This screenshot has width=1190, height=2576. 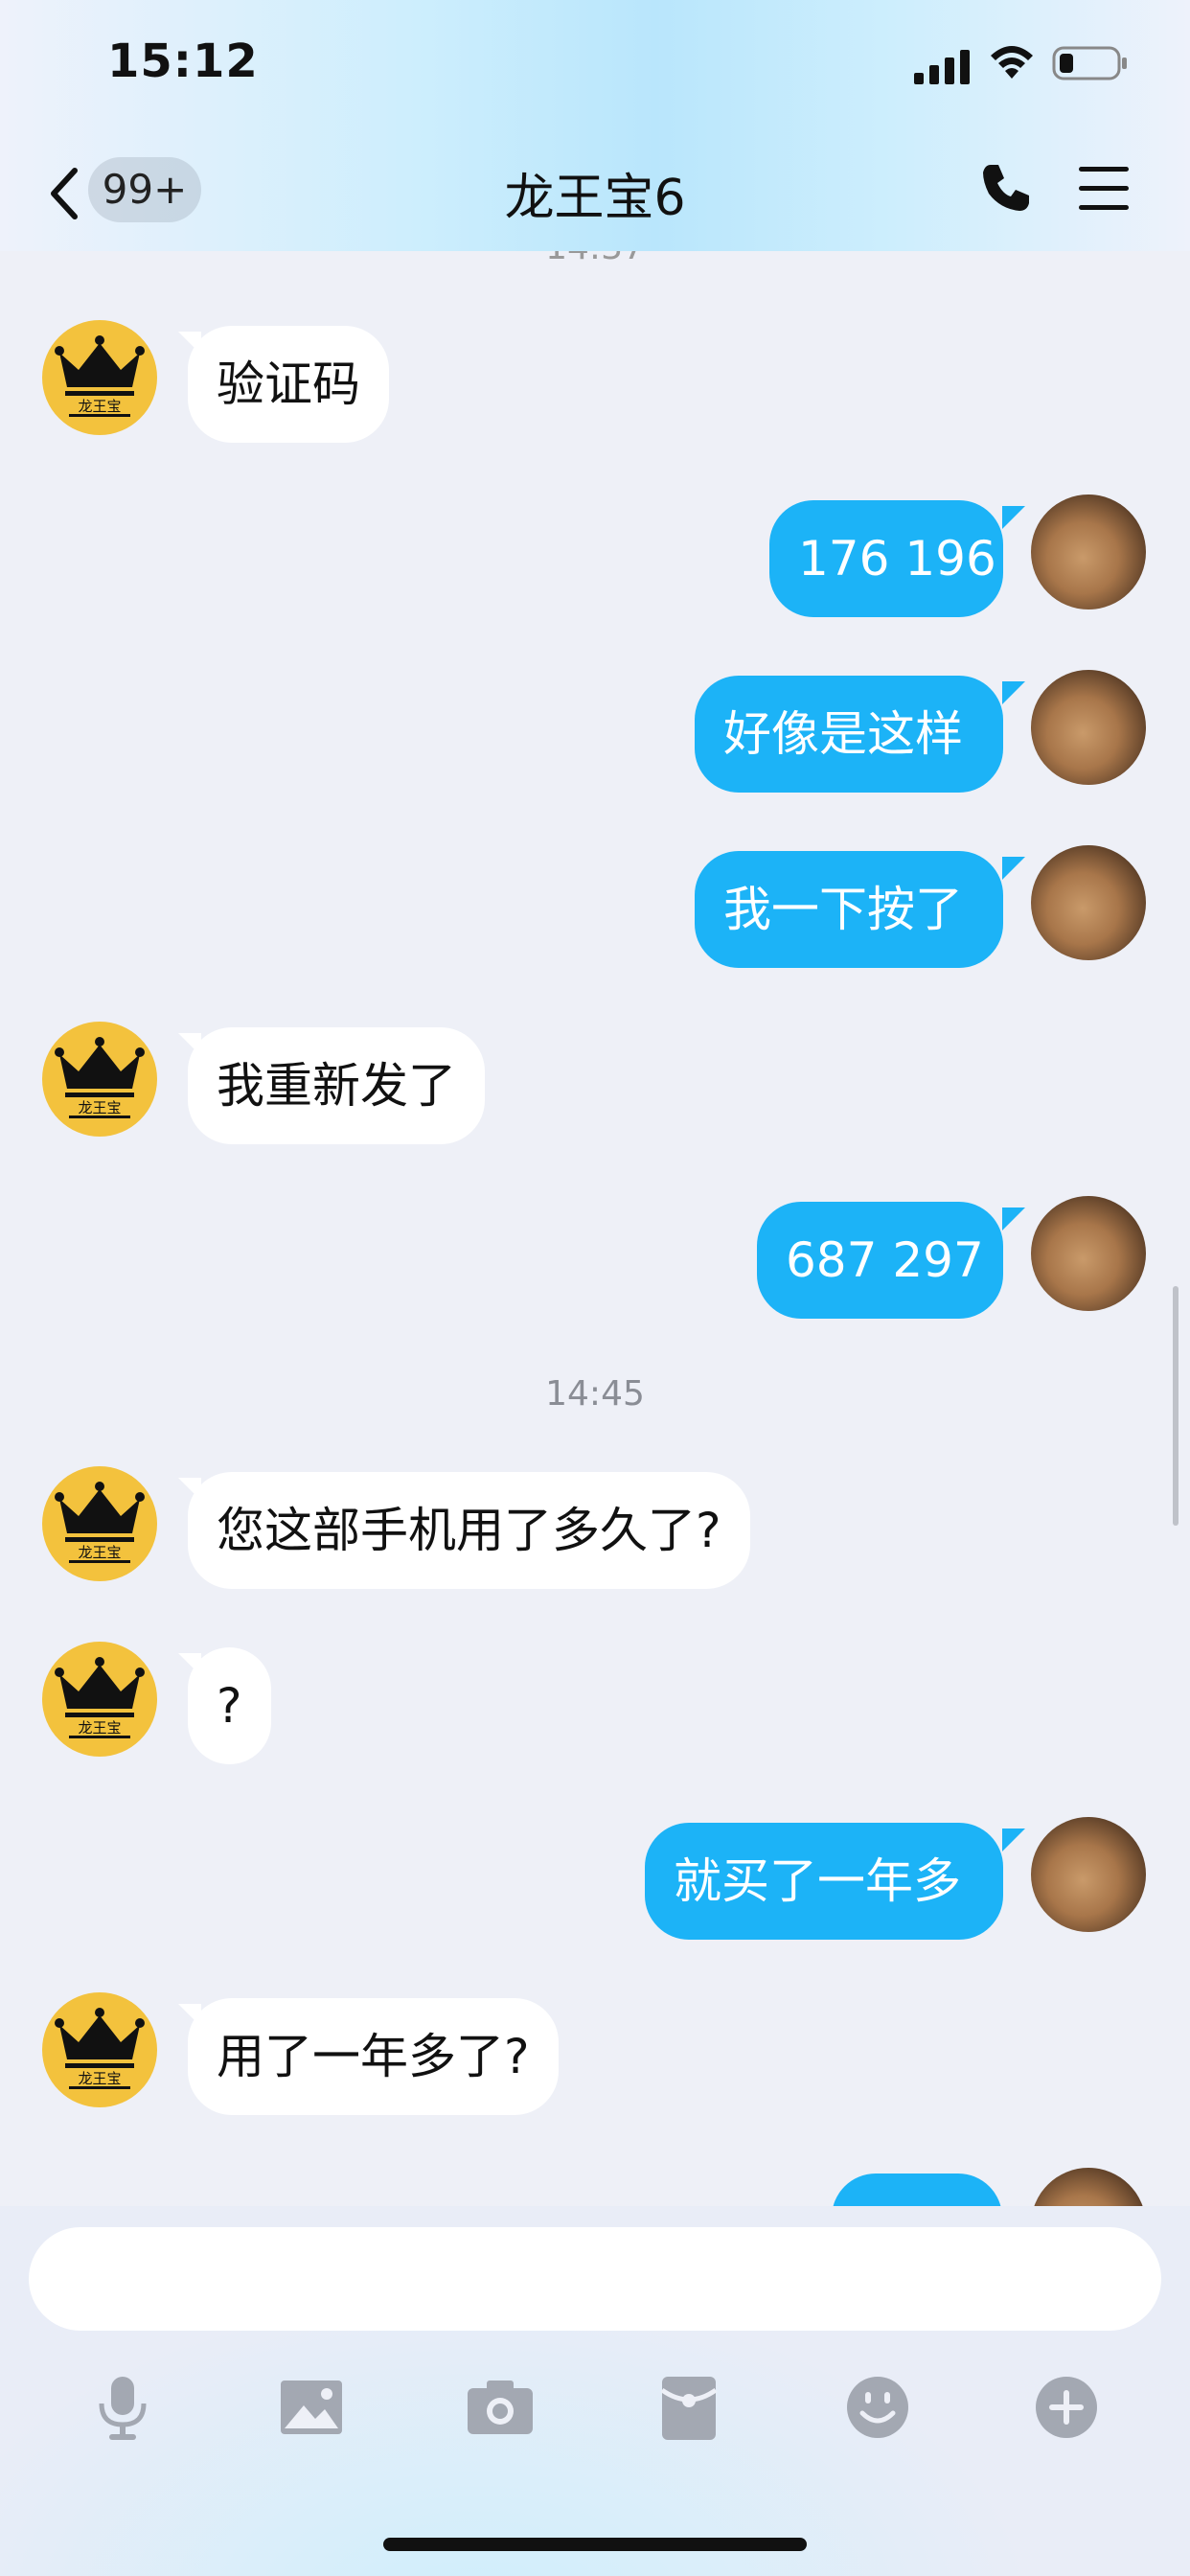 I want to click on outgoing-message: 687 297, so click(x=880, y=1260).